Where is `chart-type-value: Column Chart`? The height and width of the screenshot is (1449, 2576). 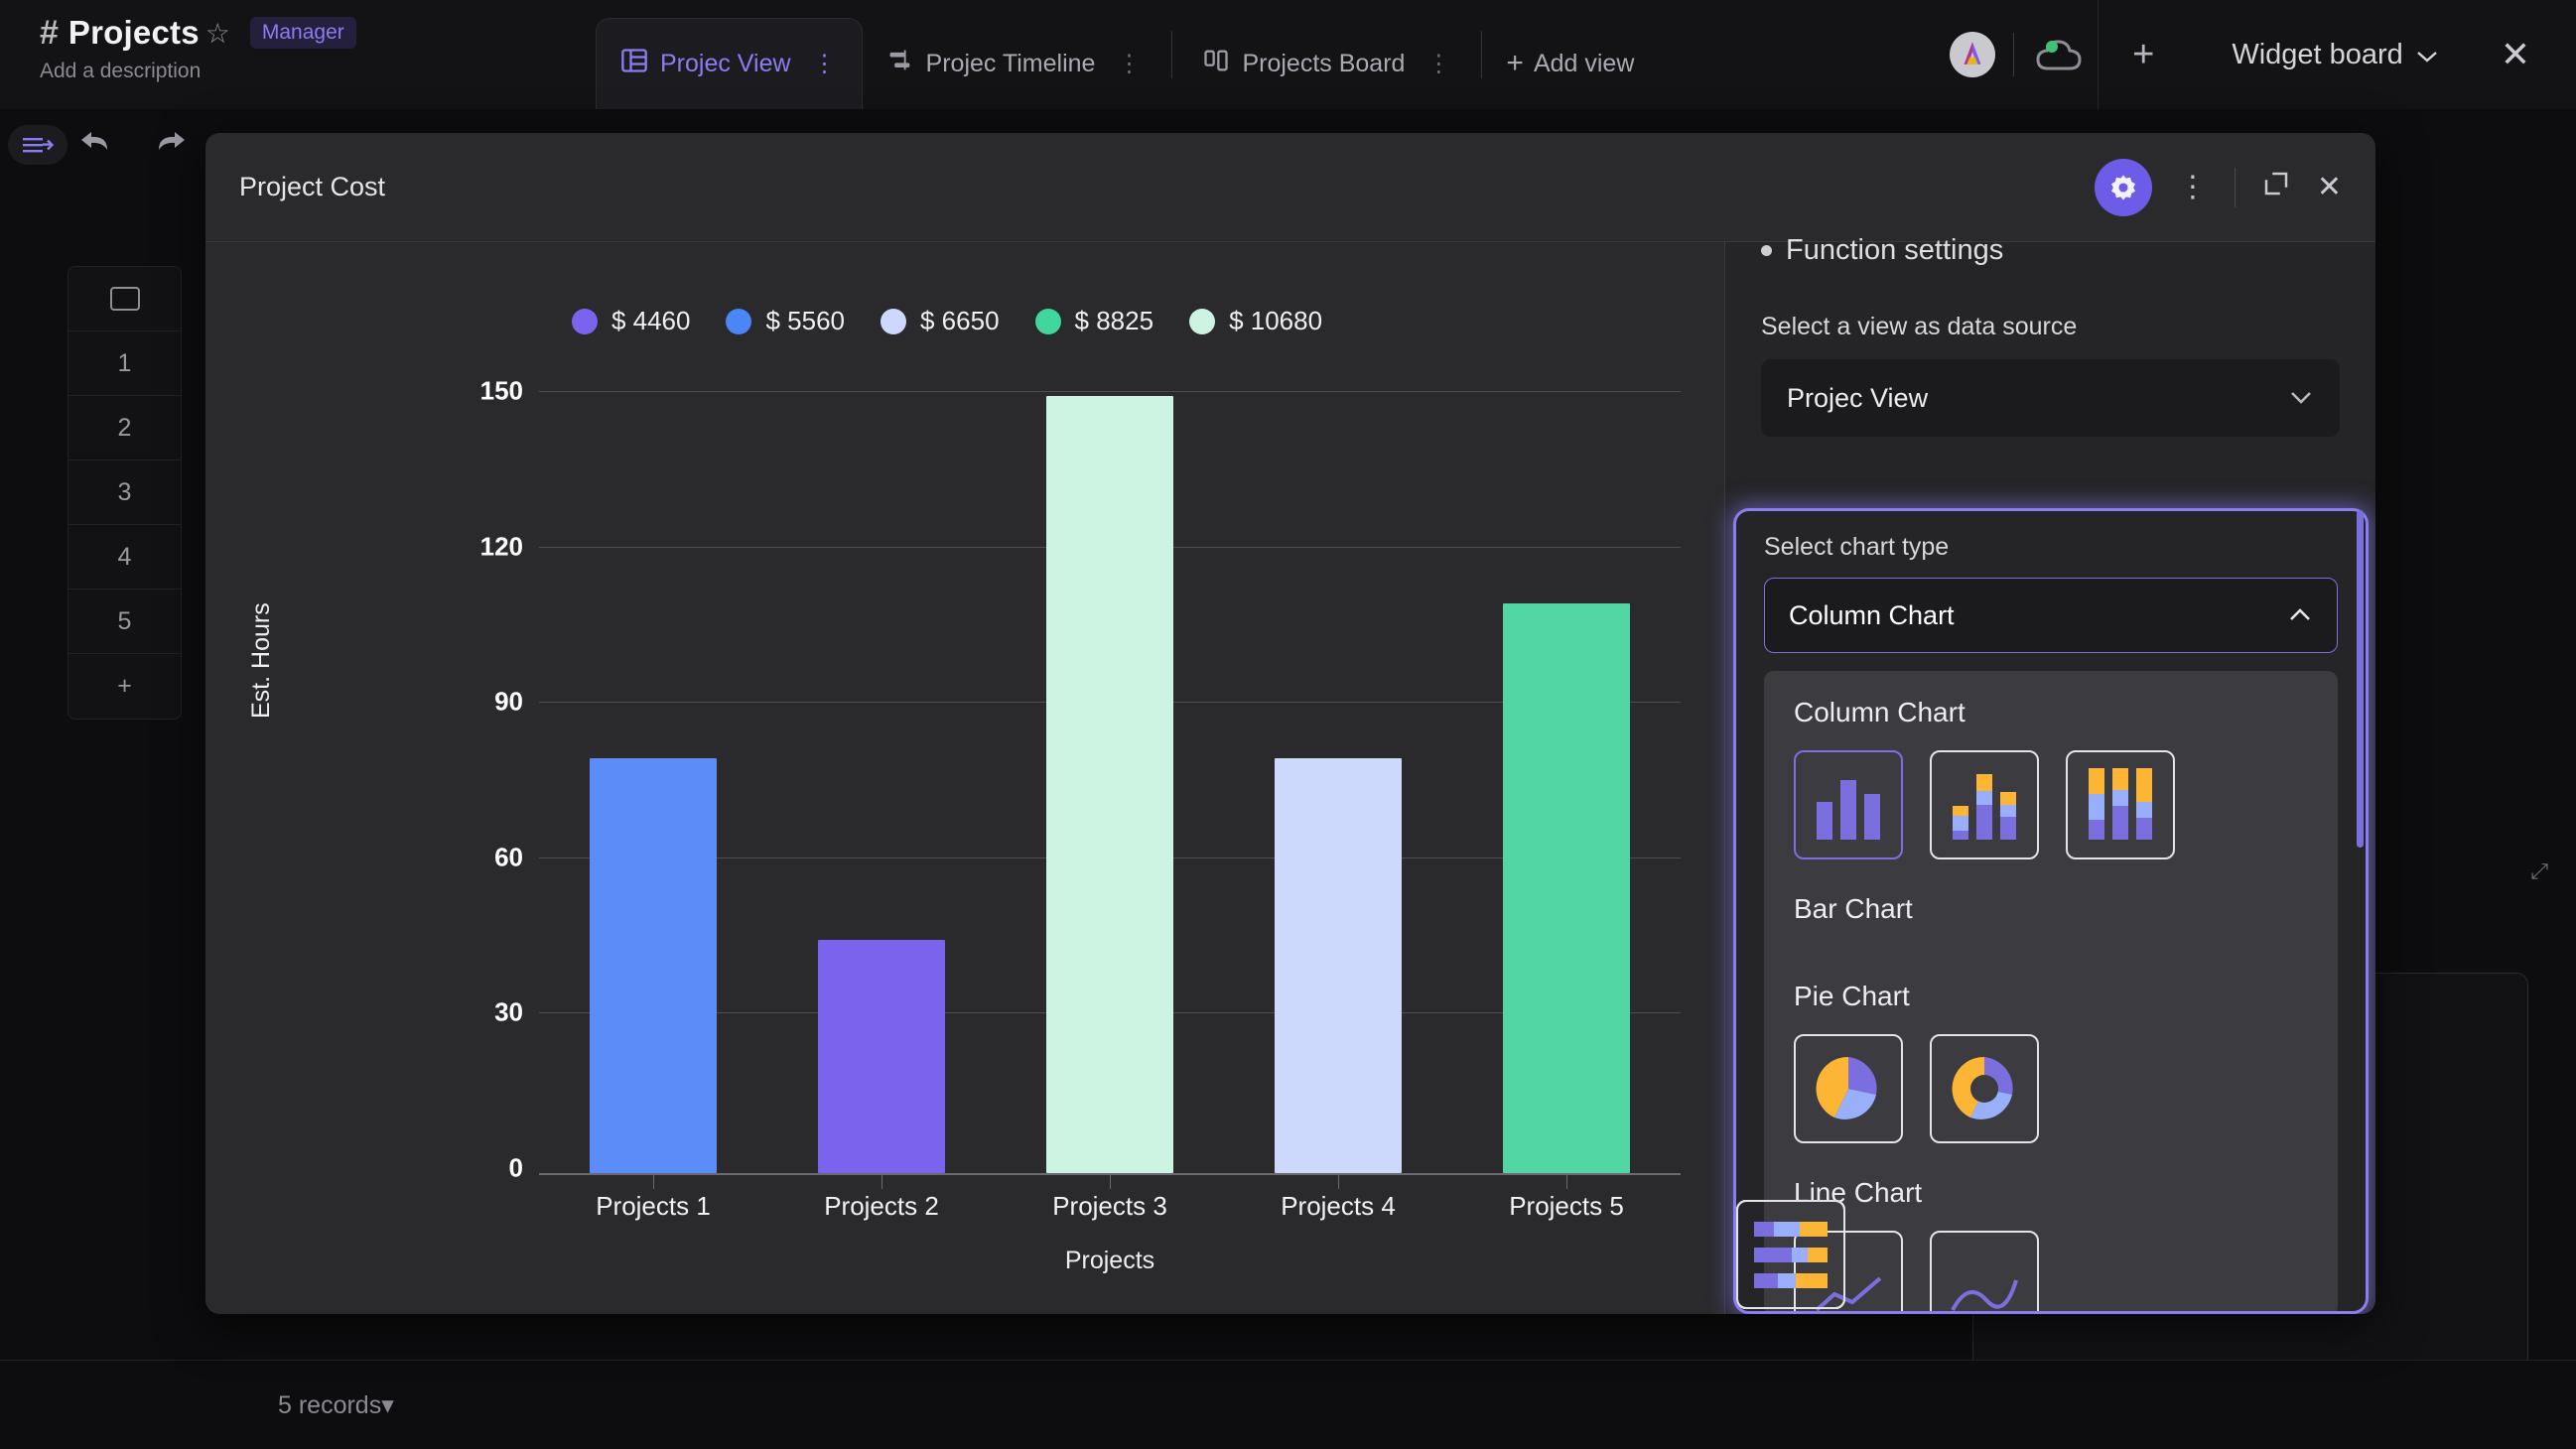 chart-type-value: Column Chart is located at coordinates (1872, 614).